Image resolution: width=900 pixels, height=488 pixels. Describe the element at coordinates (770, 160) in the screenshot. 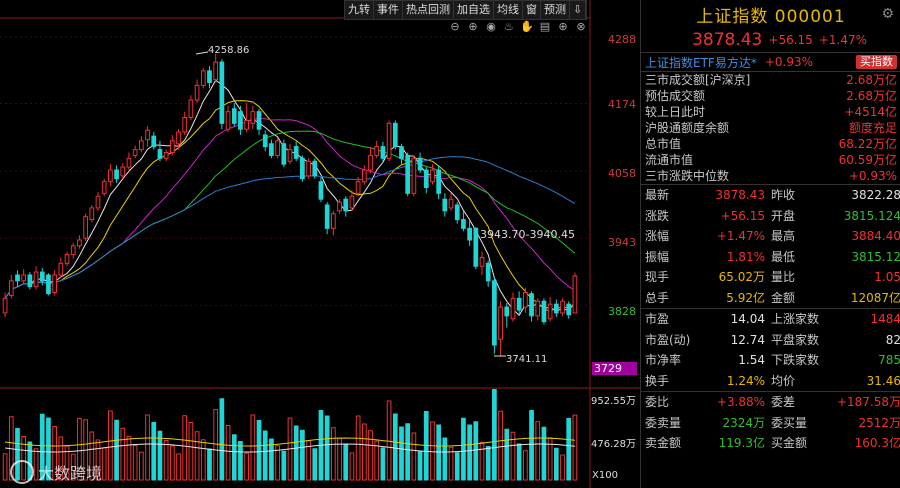

I see `market-info-row: 流通市值 60.59万亿` at that location.